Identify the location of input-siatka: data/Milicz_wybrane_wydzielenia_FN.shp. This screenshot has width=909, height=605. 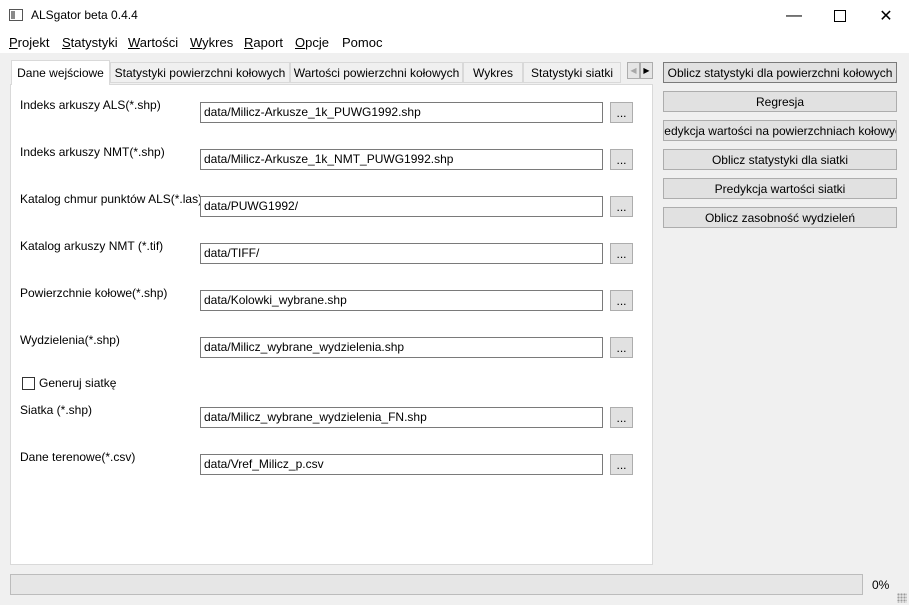
(401, 417).